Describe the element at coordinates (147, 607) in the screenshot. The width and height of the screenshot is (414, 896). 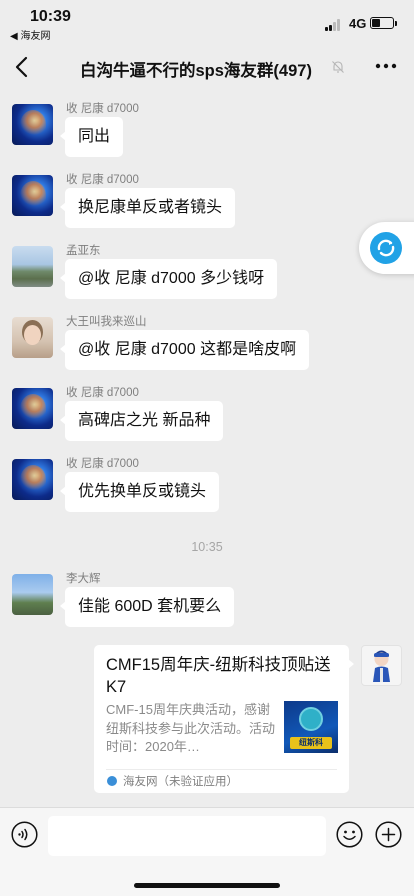
I see `message-bubble: 佳能 600D 套机要么` at that location.